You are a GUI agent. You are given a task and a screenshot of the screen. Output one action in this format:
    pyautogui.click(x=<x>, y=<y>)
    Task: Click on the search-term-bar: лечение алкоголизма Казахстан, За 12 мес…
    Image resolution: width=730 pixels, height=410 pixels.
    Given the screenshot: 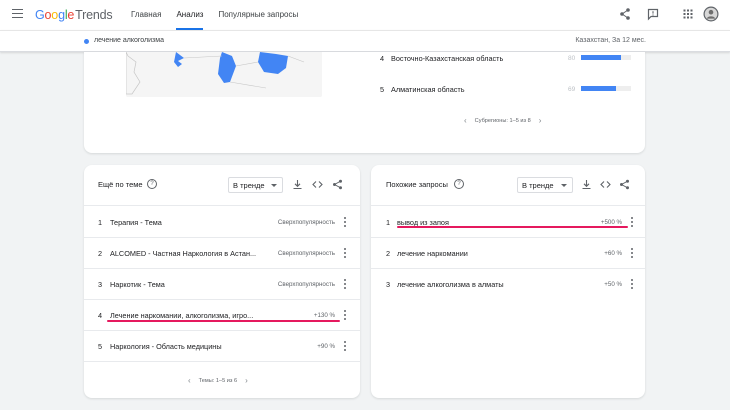 What is the action you would take?
    pyautogui.click(x=365, y=41)
    